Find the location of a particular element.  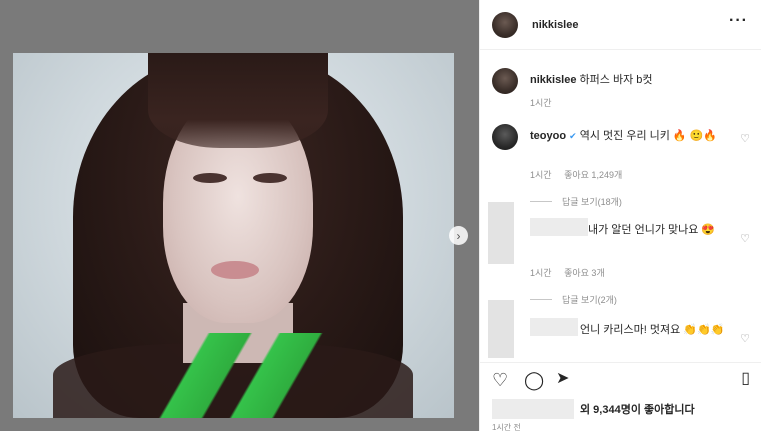

comment-body: 역시 멋진 우리 니키 🔥 🙂🔥 is located at coordinates (648, 136).